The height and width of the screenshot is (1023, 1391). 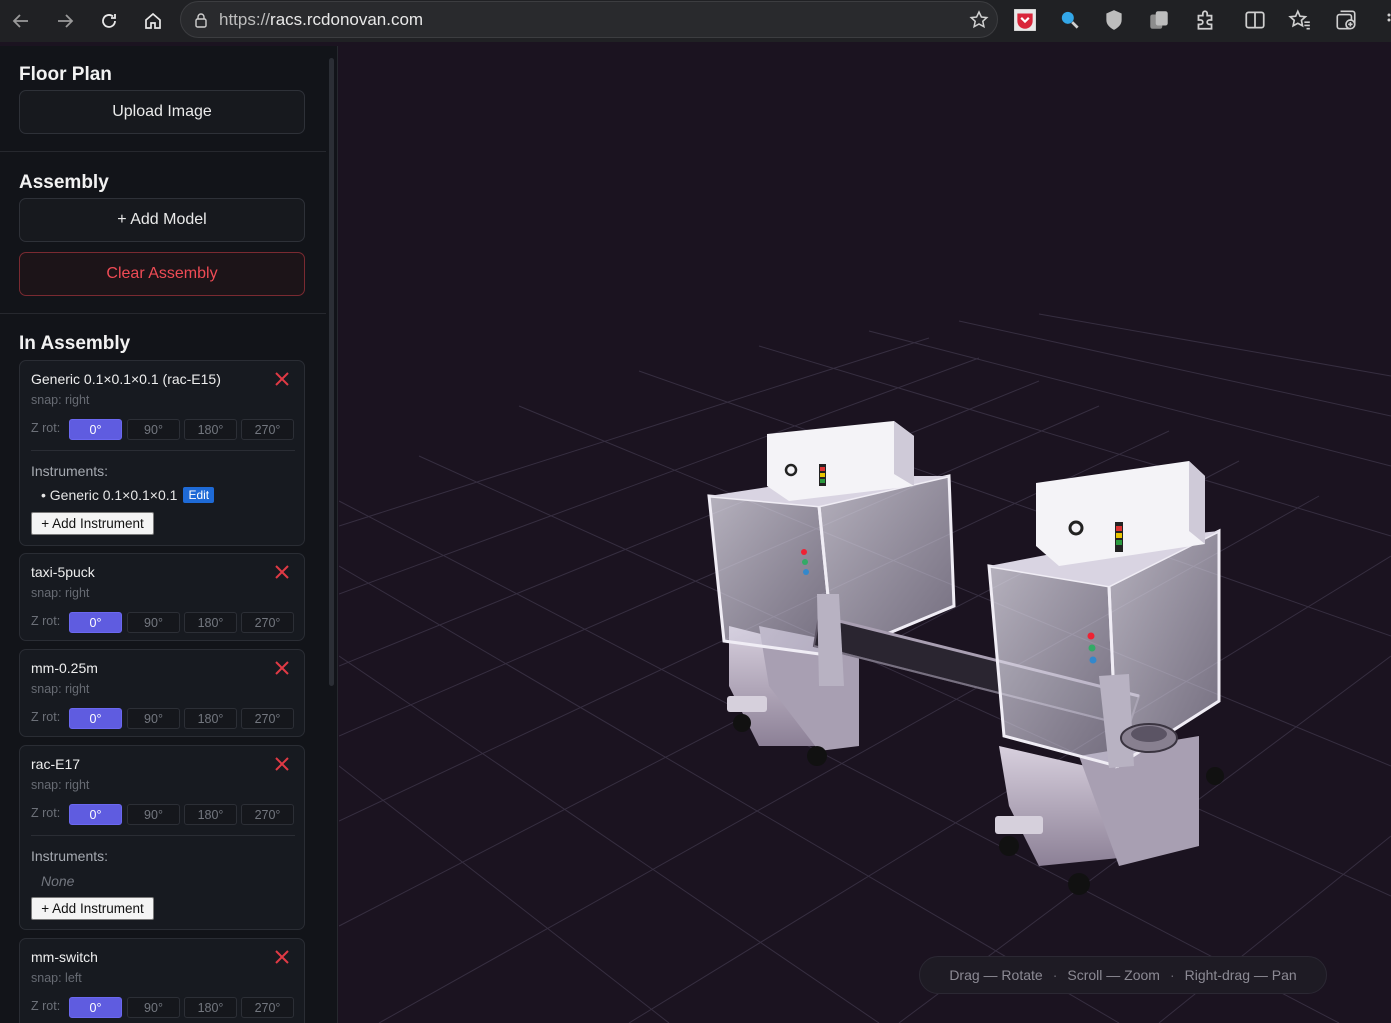 What do you see at coordinates (58, 881) in the screenshot?
I see `no-instruments-label: None` at bounding box center [58, 881].